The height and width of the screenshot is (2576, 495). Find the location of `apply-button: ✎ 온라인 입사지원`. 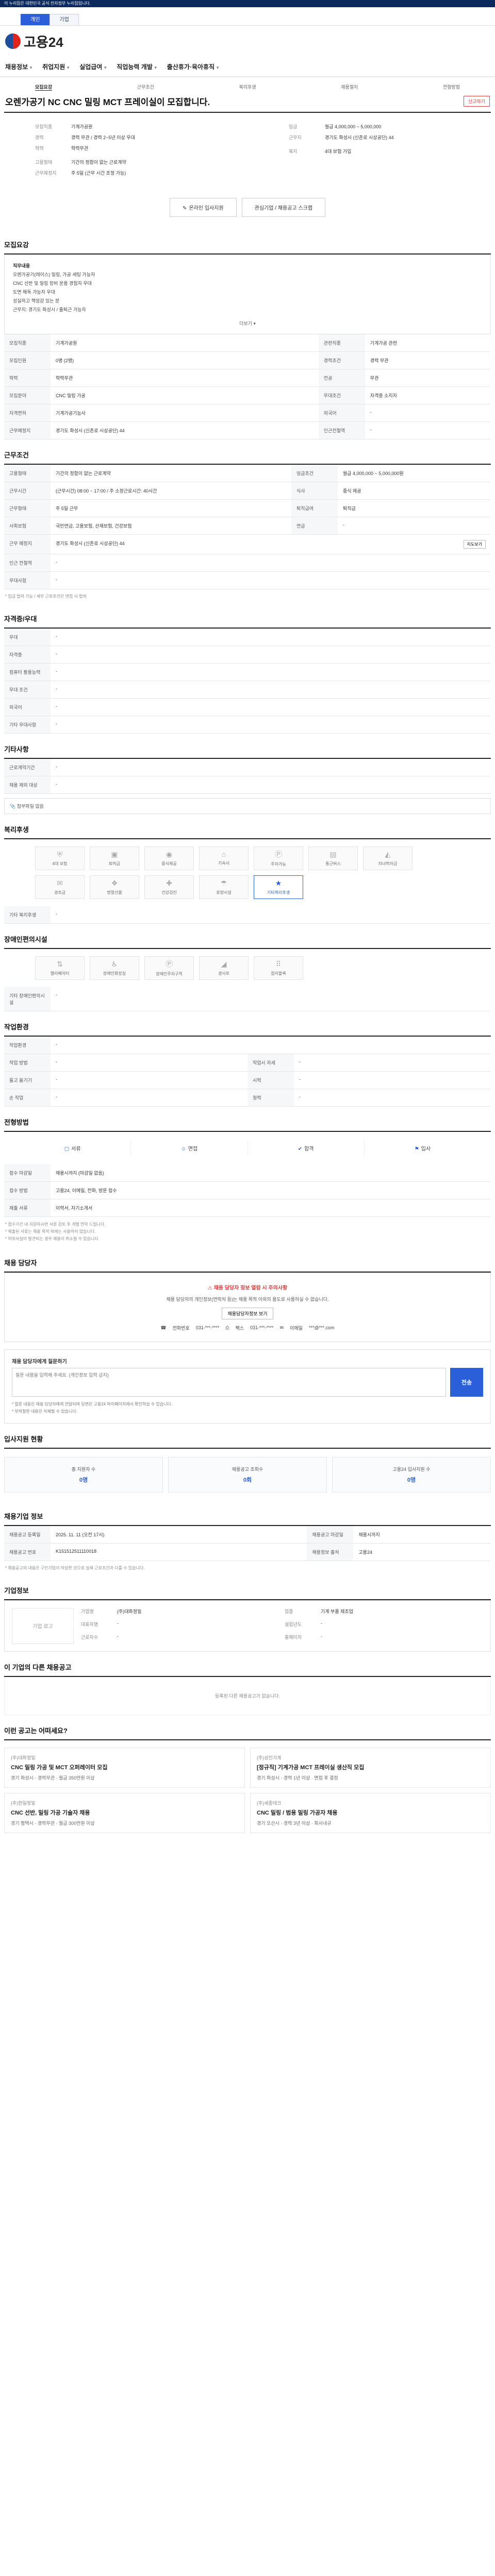

apply-button: ✎ 온라인 입사지원 is located at coordinates (203, 207).